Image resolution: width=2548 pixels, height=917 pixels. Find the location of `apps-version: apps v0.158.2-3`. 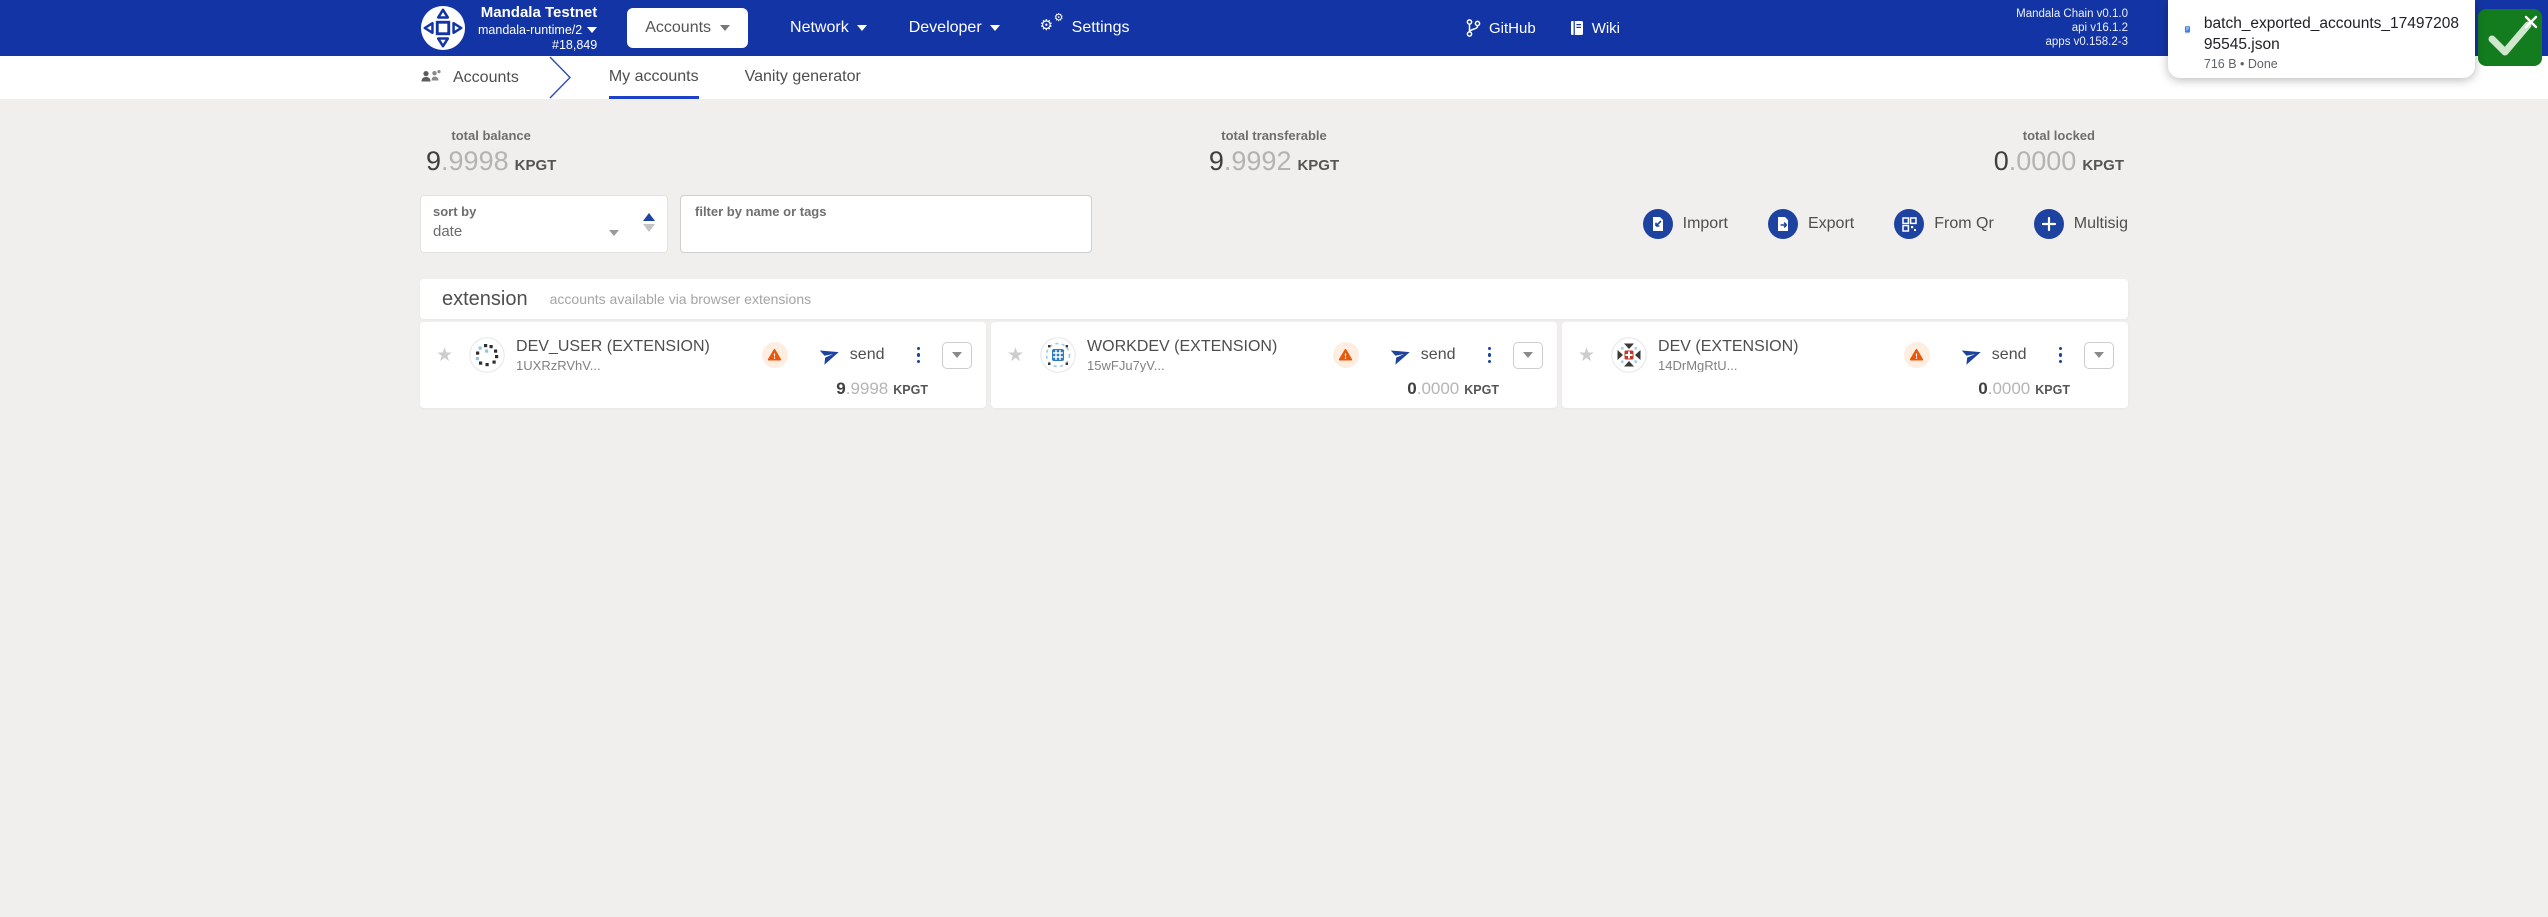

apps-version: apps v0.158.2-3 is located at coordinates (2086, 42).